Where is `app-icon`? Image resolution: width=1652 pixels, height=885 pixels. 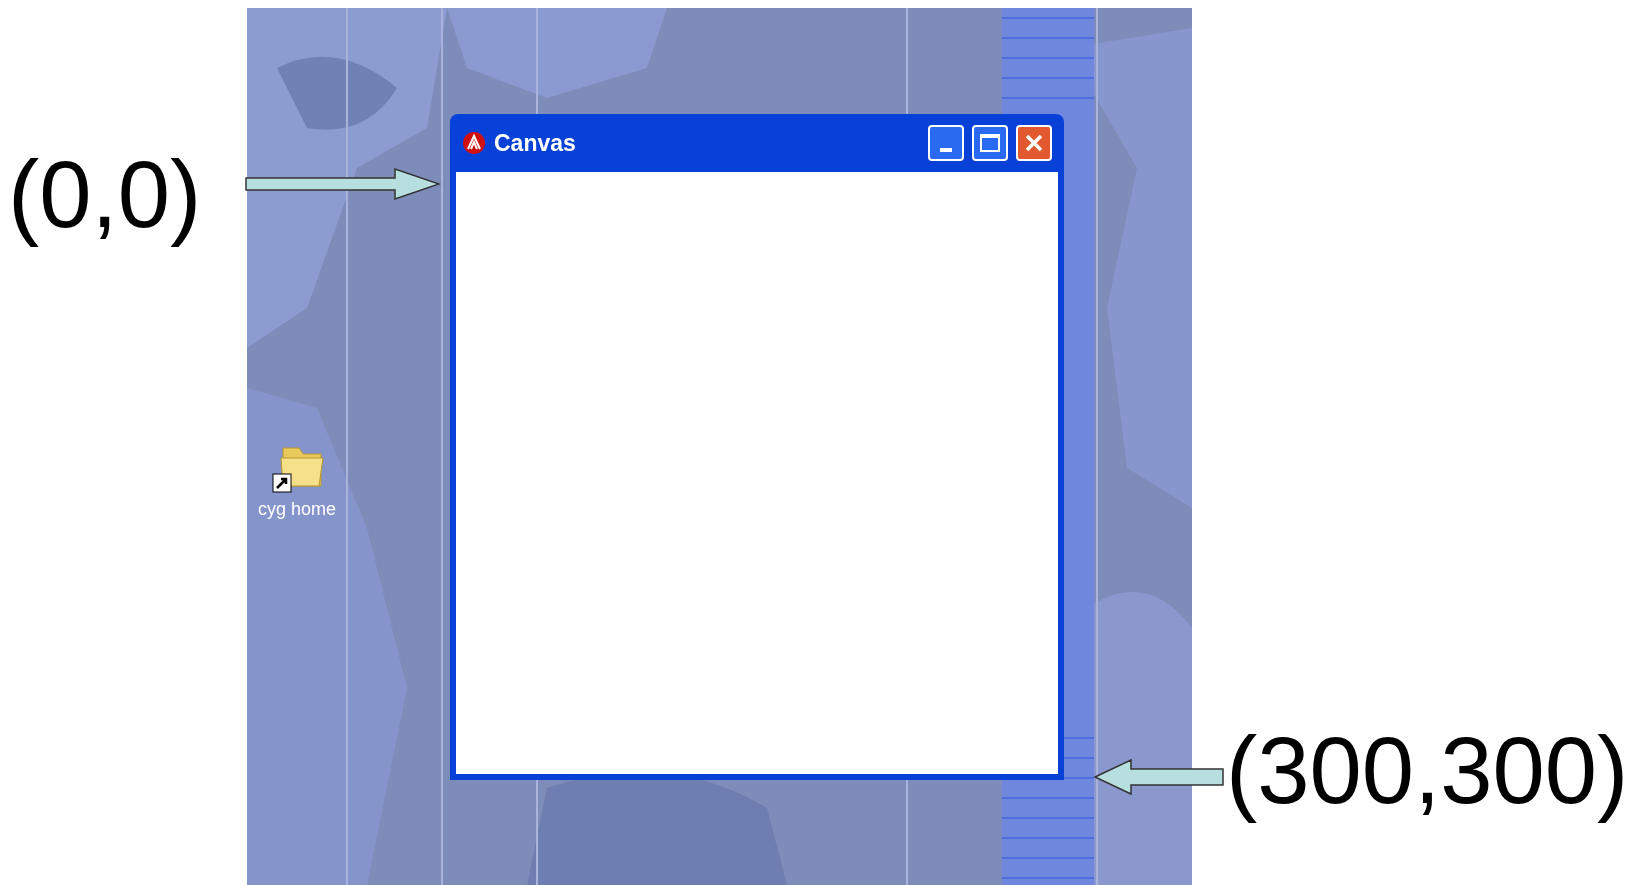
app-icon is located at coordinates (474, 143).